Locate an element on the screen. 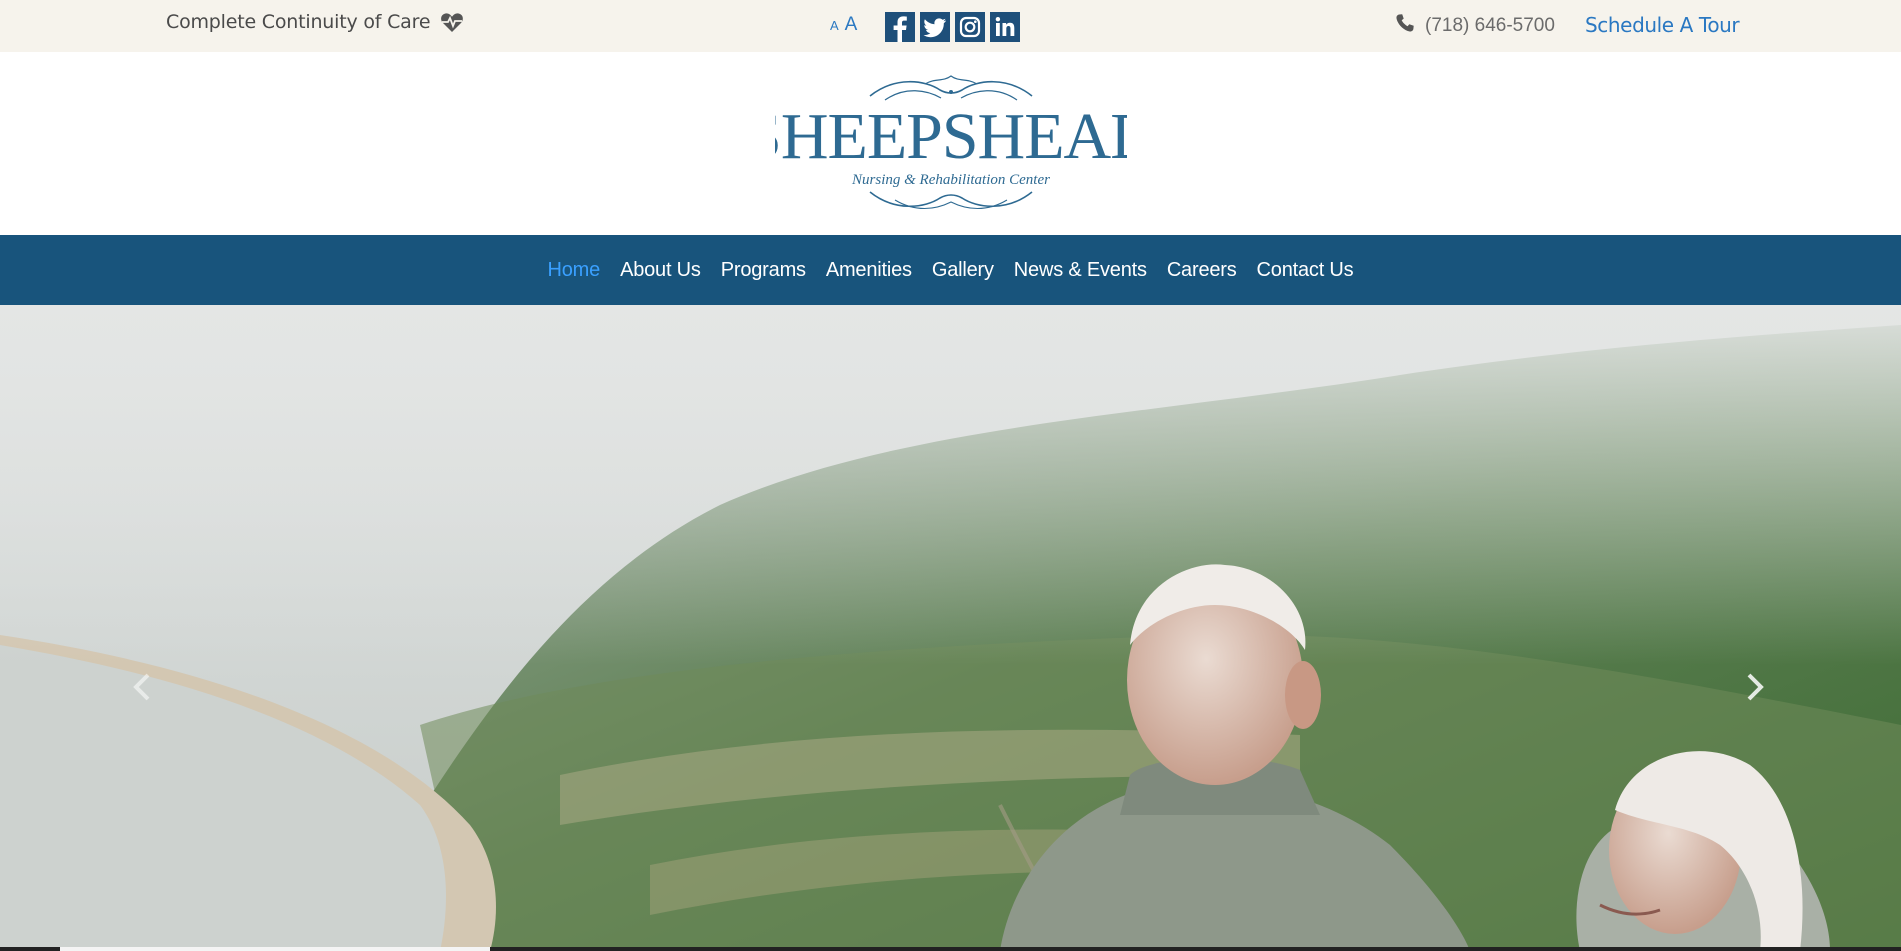 This screenshot has height=951, width=1901. slider-indicators is located at coordinates (950, 949).